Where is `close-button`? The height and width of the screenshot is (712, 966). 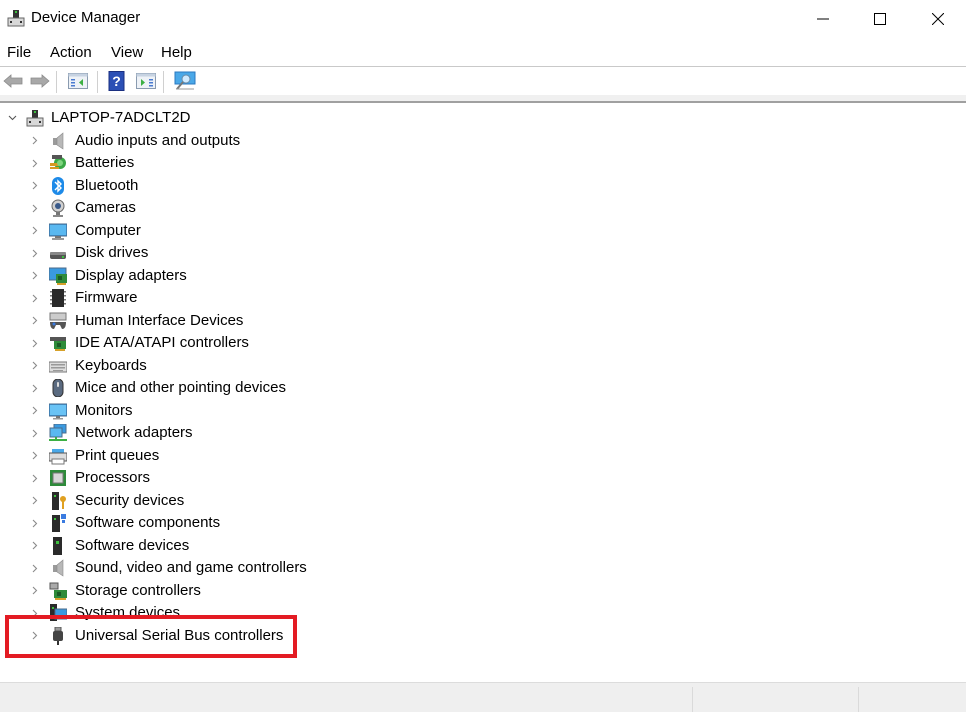 close-button is located at coordinates (937, 19).